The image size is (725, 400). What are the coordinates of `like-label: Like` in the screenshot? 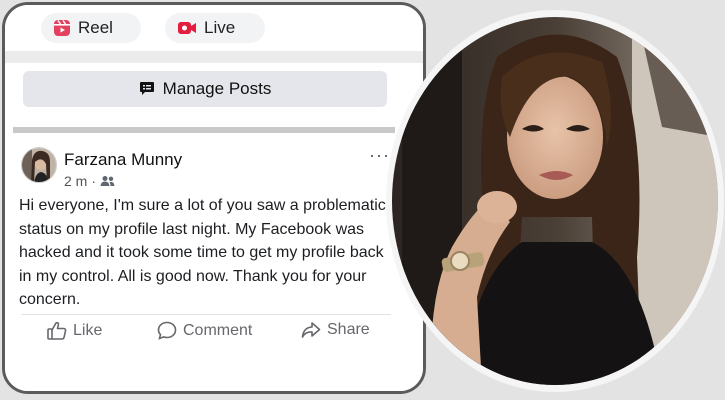 It's located at (88, 330).